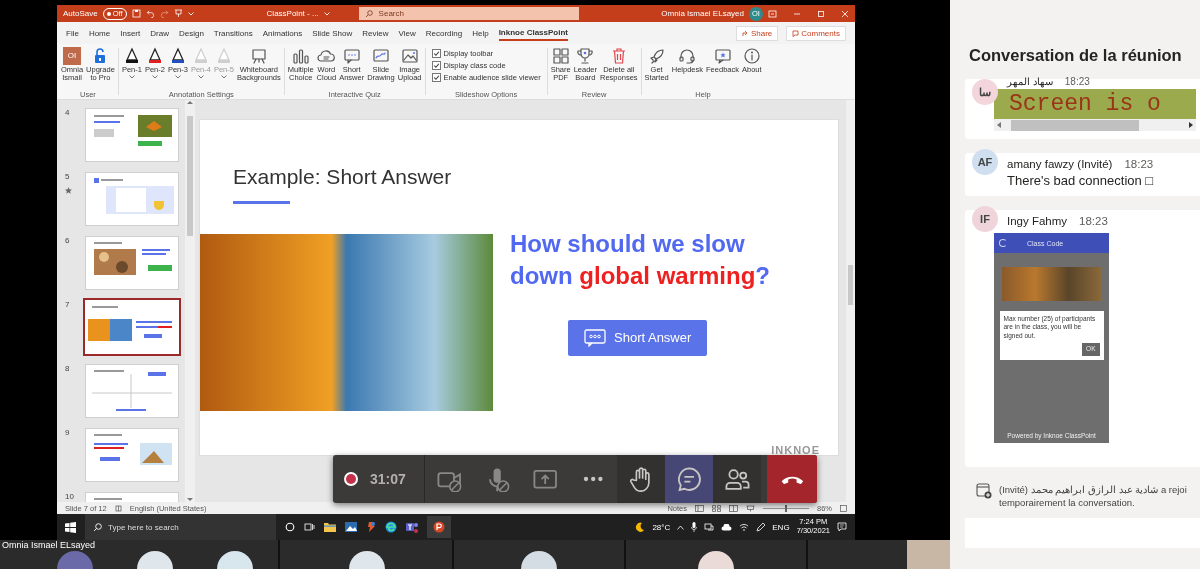  I want to click on maximize-icon, so click(821, 13).